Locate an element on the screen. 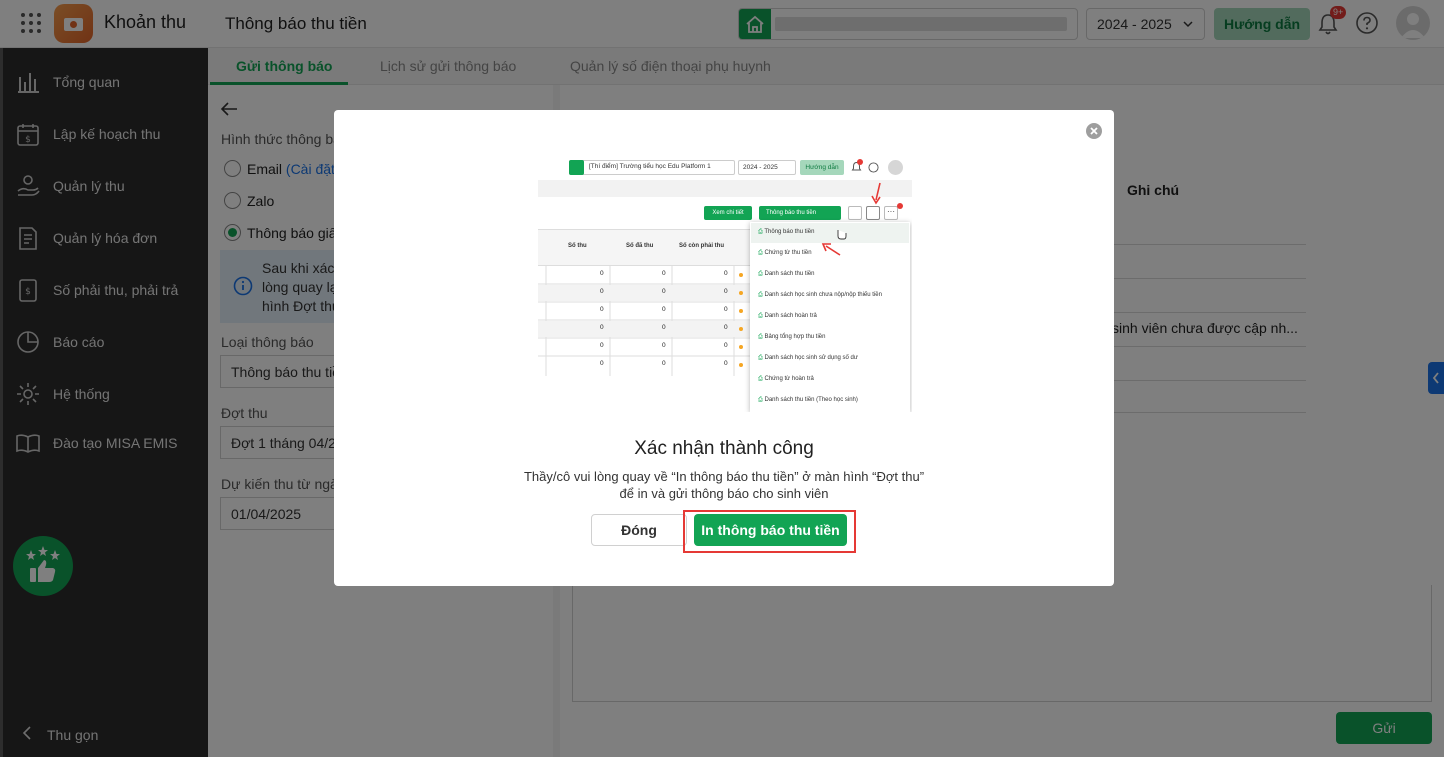 The image size is (1444, 757). dialog-title: Xác nhận thành công is located at coordinates (724, 448).